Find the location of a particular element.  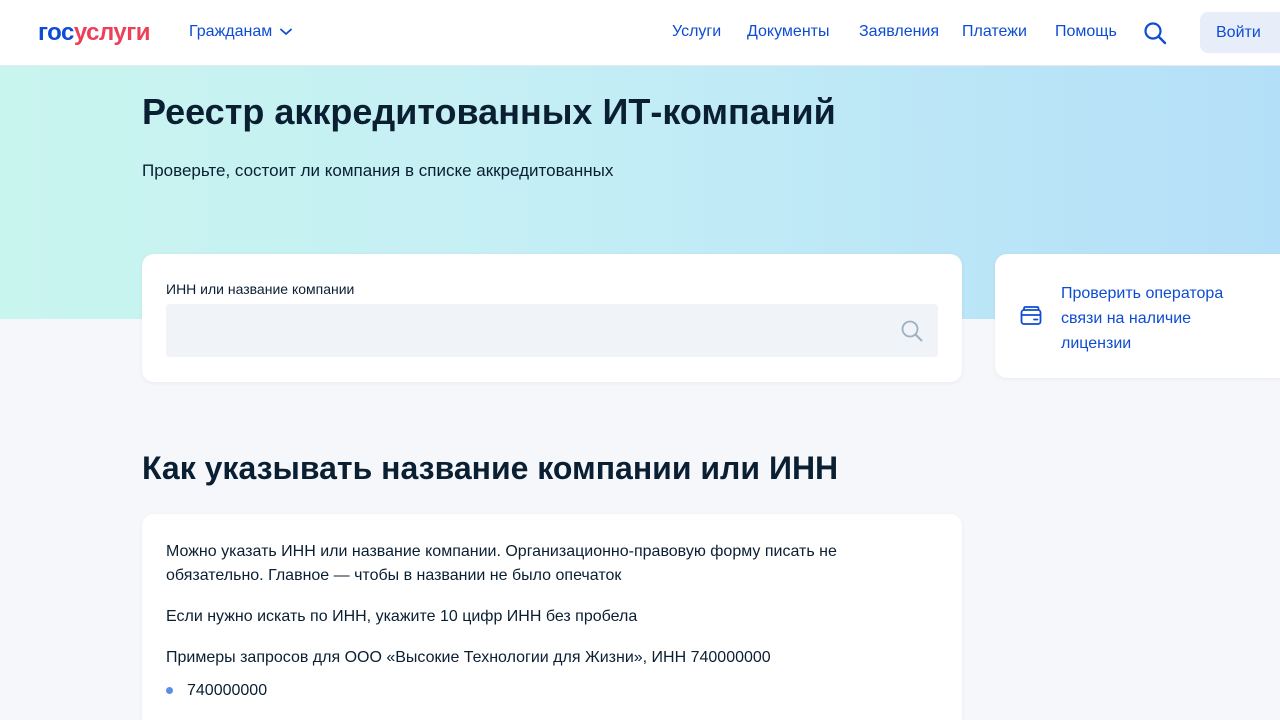

nav-services: Услуги is located at coordinates (696, 32).